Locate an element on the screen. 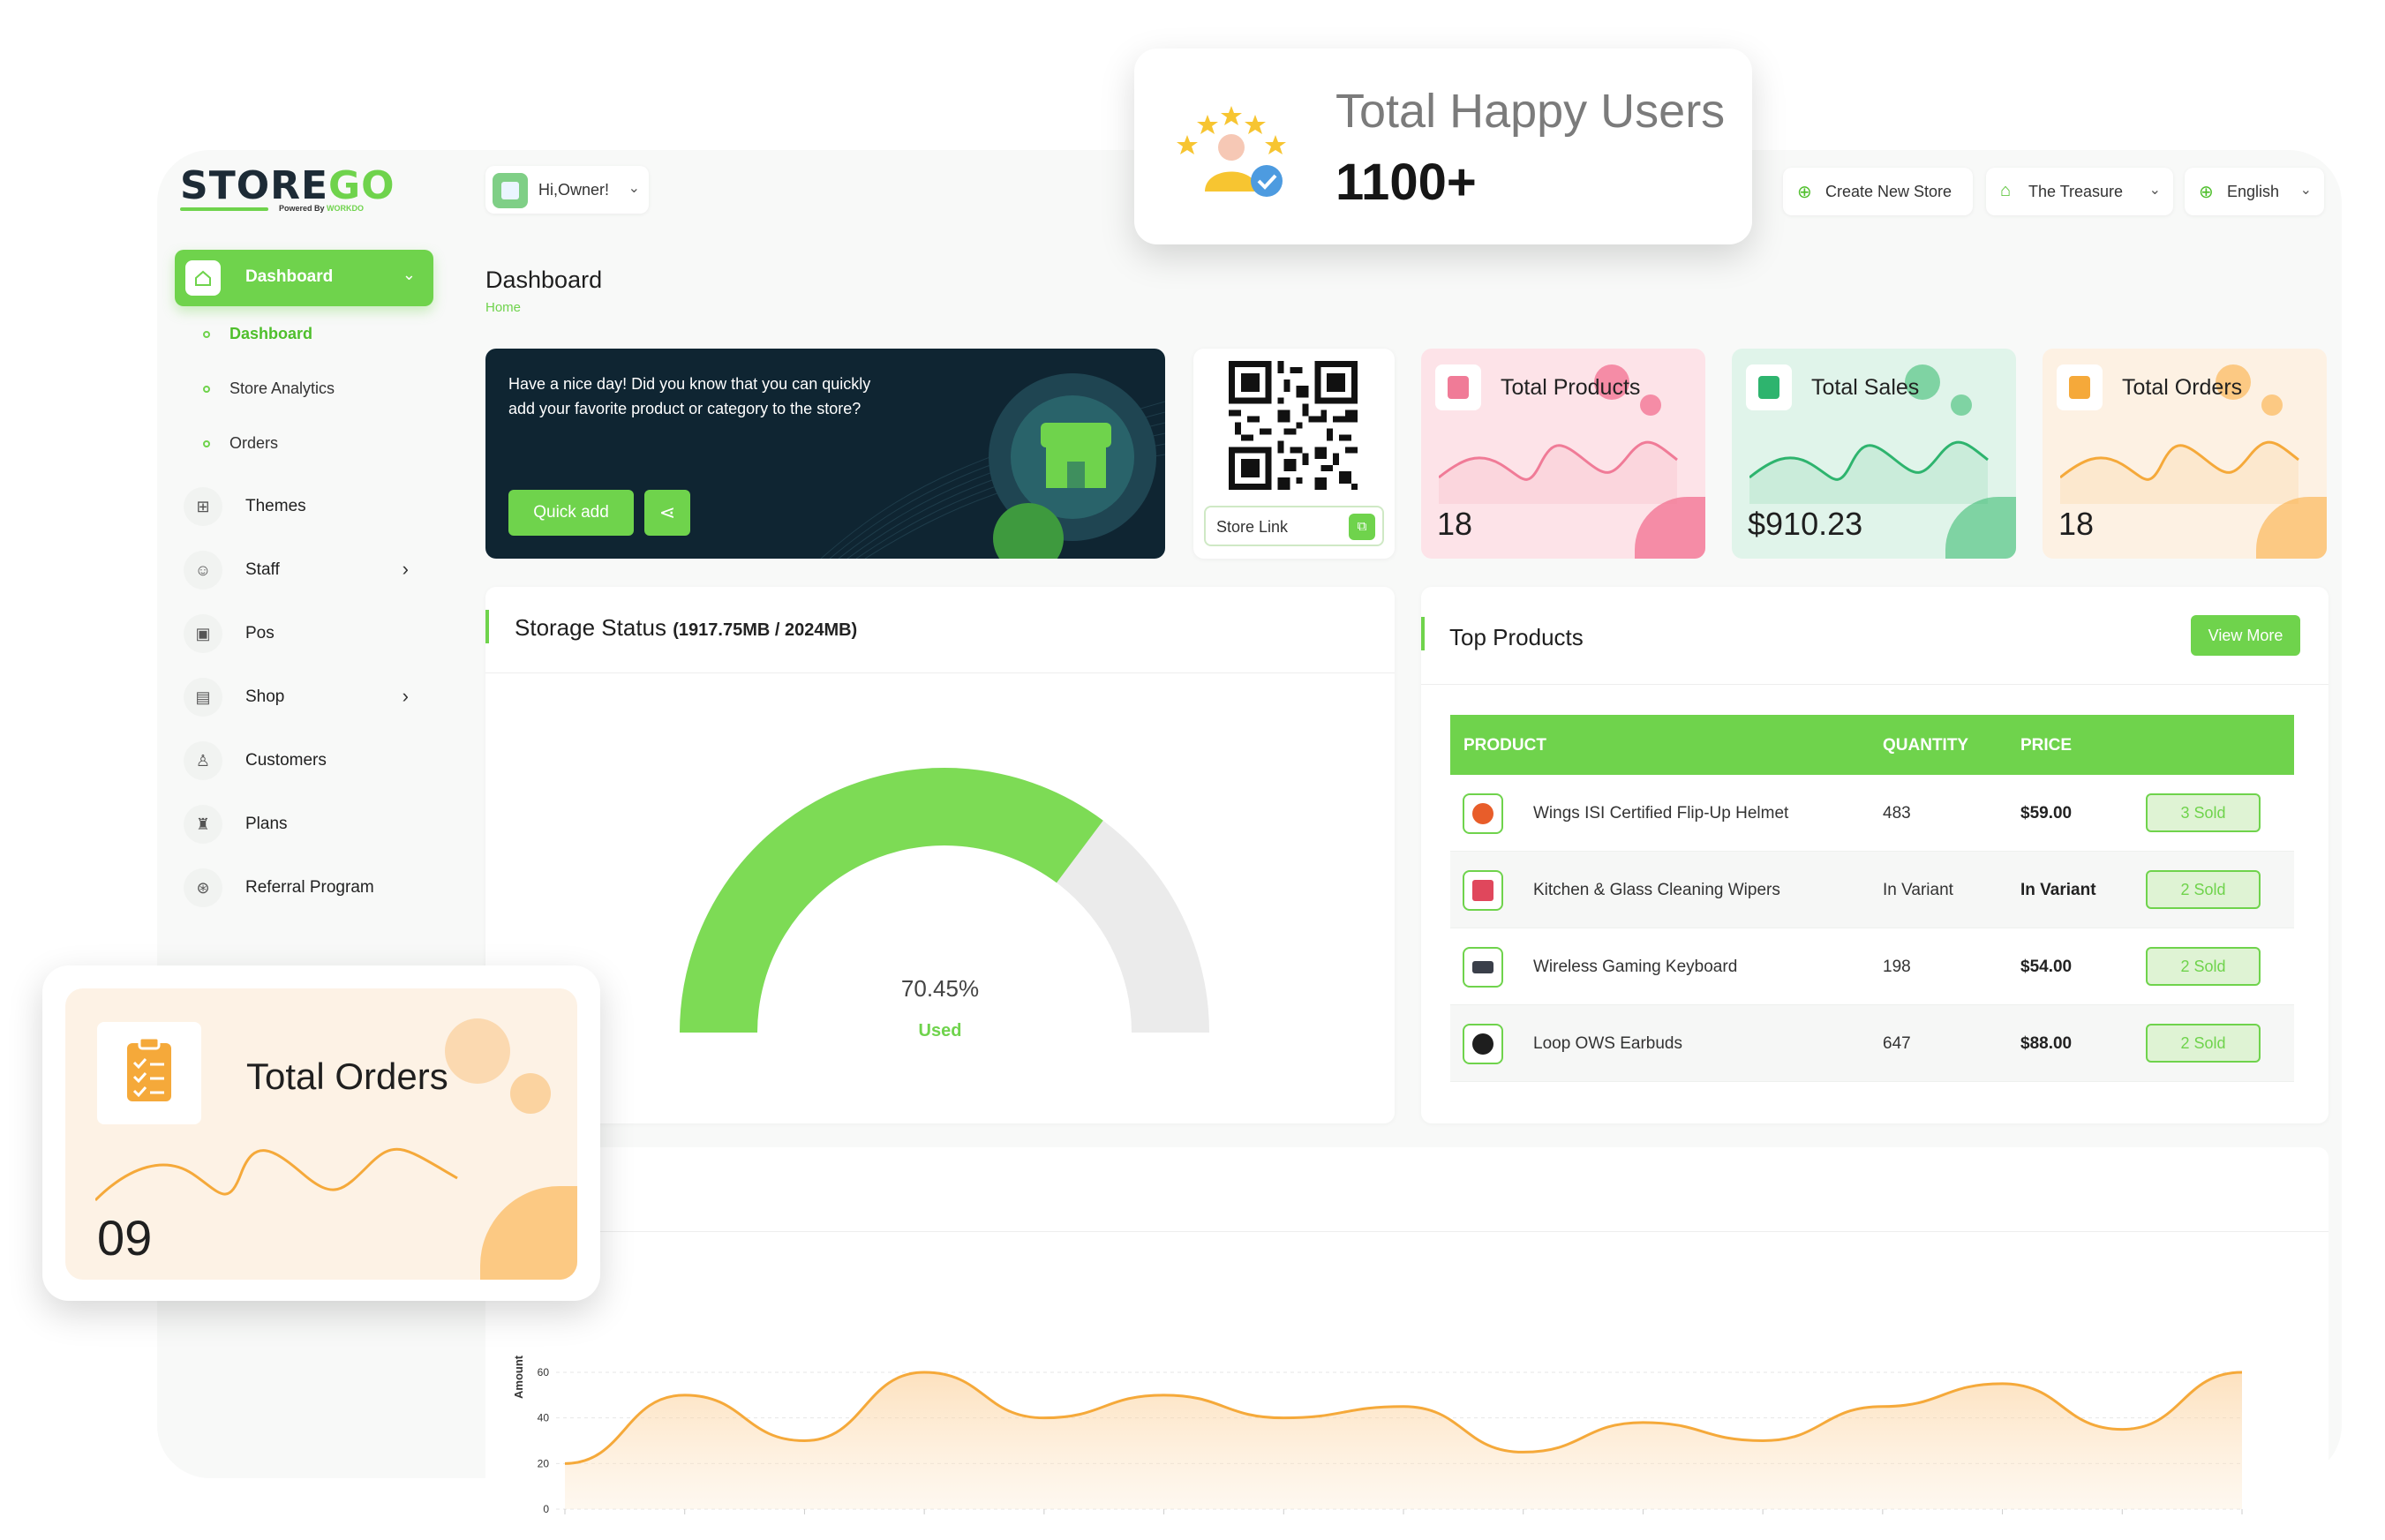  product-name: Kitchen & Glass Cleaning Wipers is located at coordinates (1656, 890).